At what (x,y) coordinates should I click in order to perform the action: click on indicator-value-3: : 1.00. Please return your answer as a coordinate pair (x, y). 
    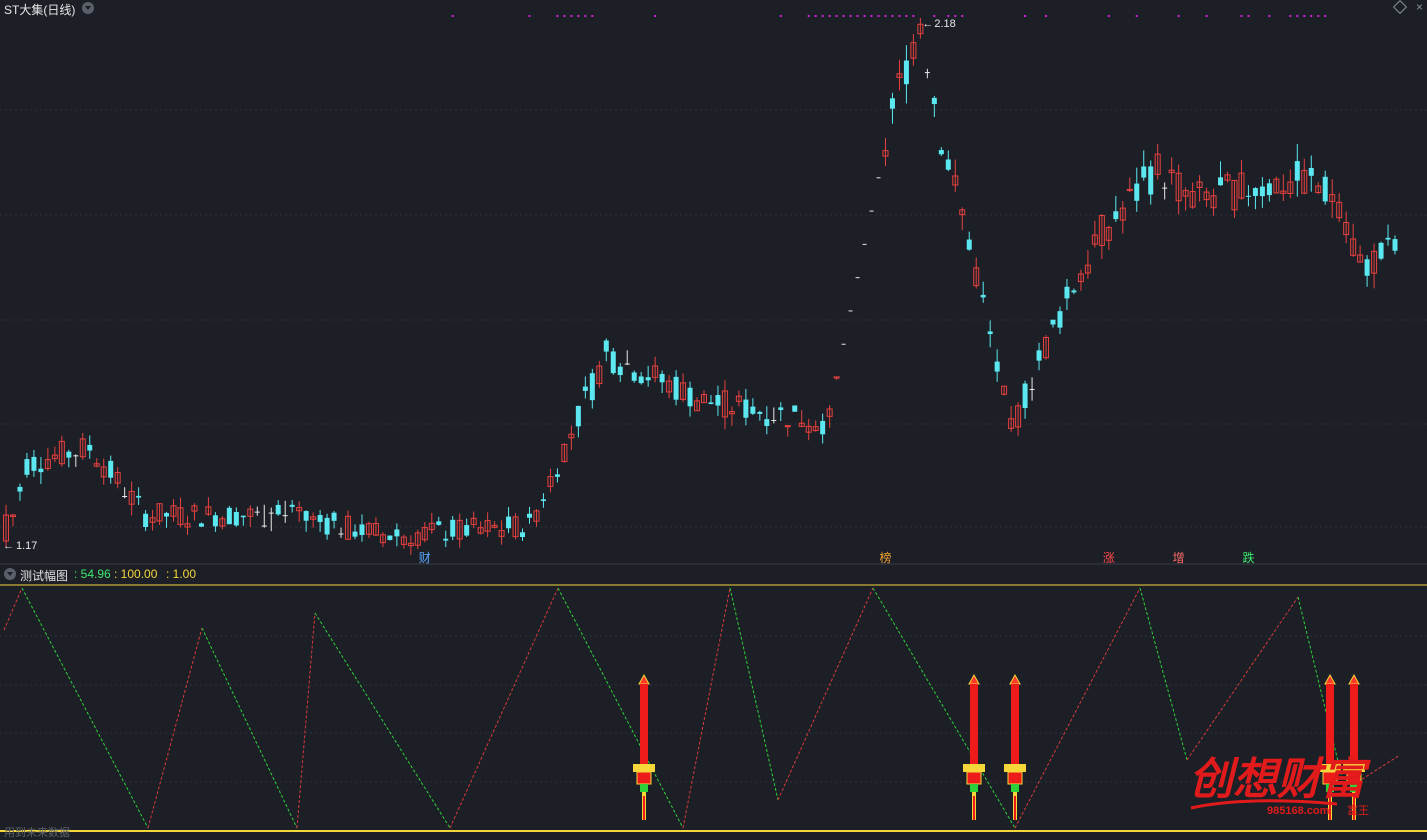
    Looking at the image, I should click on (181, 574).